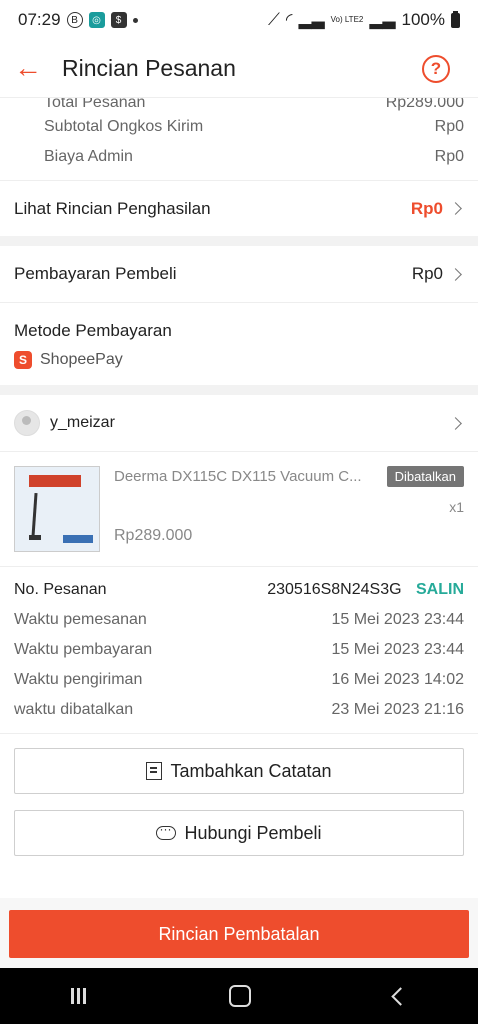 This screenshot has width=478, height=1024. I want to click on note-icon, so click(154, 771).